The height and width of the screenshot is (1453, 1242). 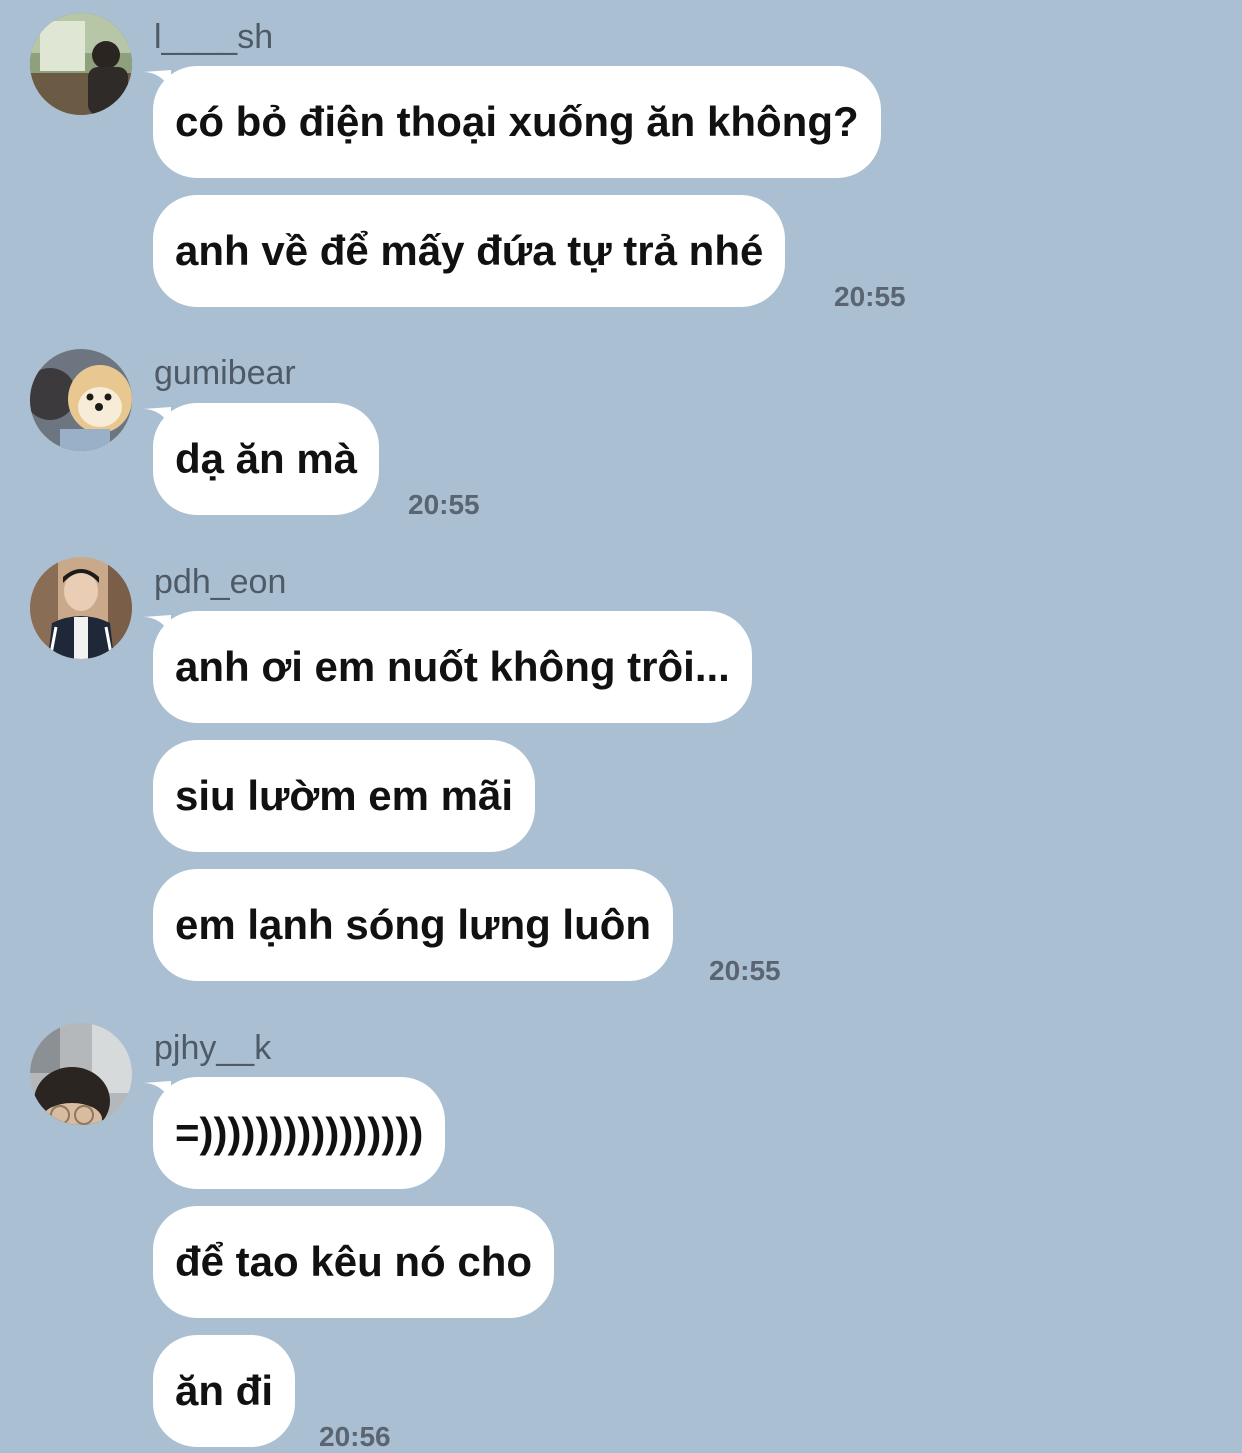 I want to click on message-text: siu lườm em mãi, so click(x=344, y=795).